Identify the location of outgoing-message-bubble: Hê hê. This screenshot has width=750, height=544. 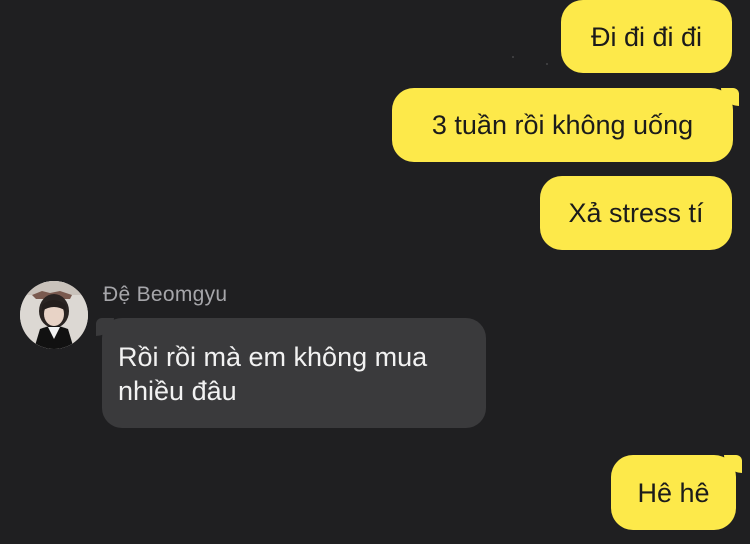
(676, 492).